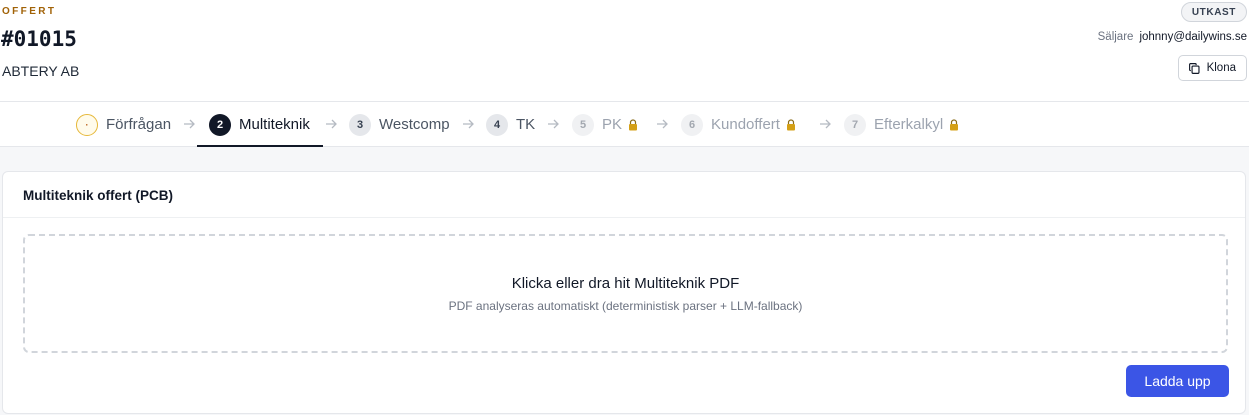 The height and width of the screenshot is (415, 1249). Describe the element at coordinates (1177, 381) in the screenshot. I see `upload-button: Ladda upp` at that location.